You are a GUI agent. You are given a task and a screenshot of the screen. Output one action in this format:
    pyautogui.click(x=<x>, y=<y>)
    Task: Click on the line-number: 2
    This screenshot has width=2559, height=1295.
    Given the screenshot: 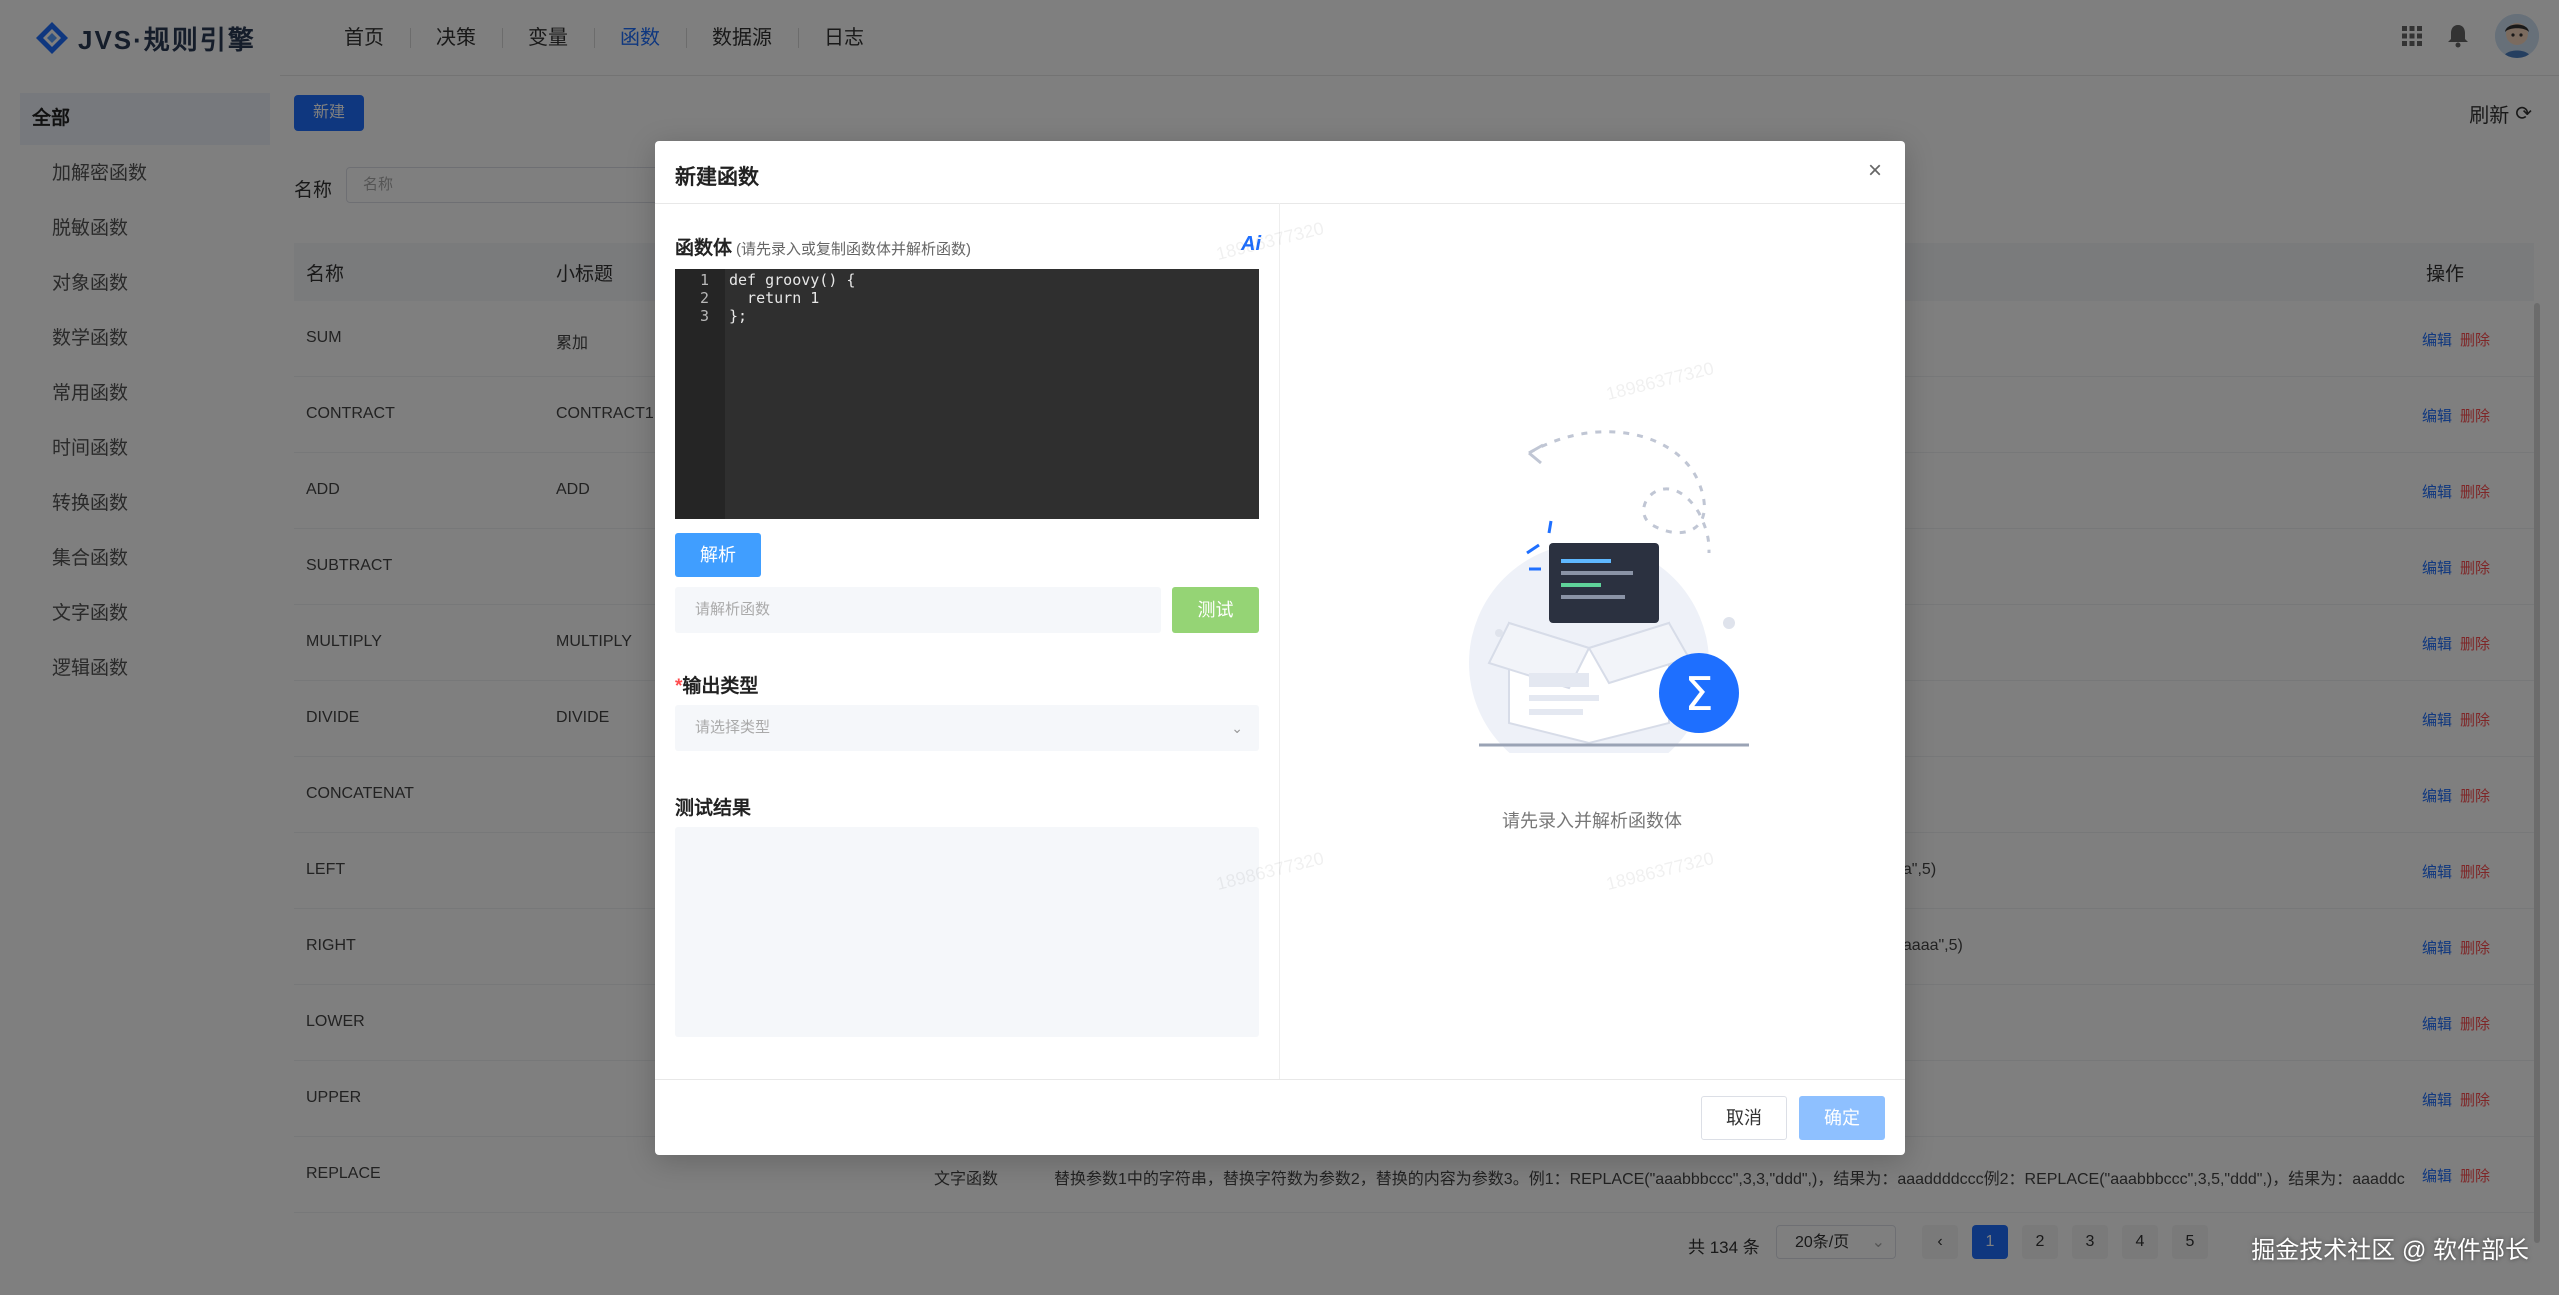 What is the action you would take?
    pyautogui.click(x=704, y=298)
    